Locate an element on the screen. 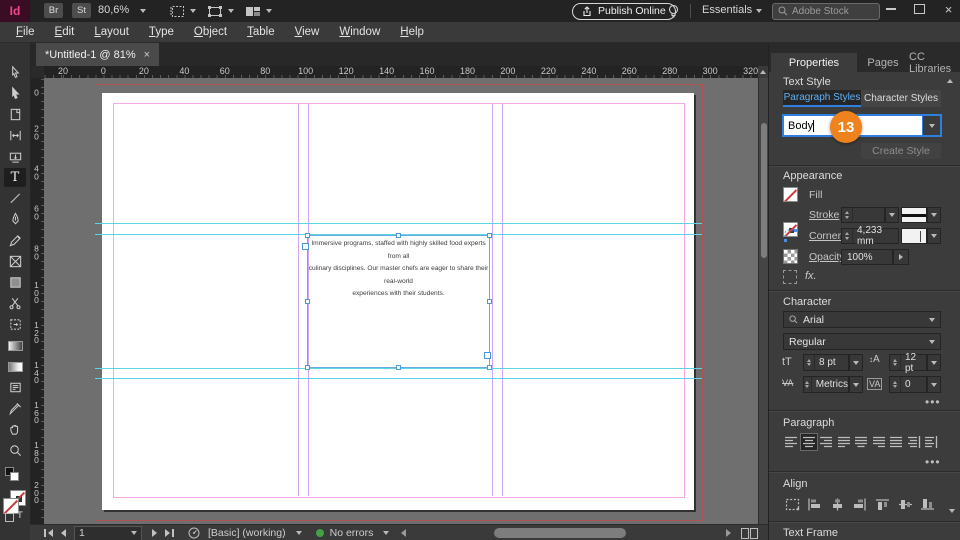 Image resolution: width=960 pixels, height=540 pixels. rectangle-tool is located at coordinates (15, 282).